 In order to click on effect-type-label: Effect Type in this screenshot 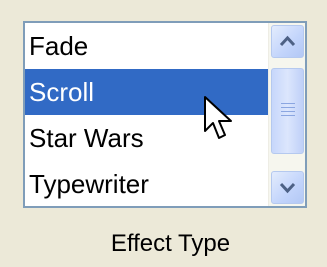, I will do `click(170, 243)`.